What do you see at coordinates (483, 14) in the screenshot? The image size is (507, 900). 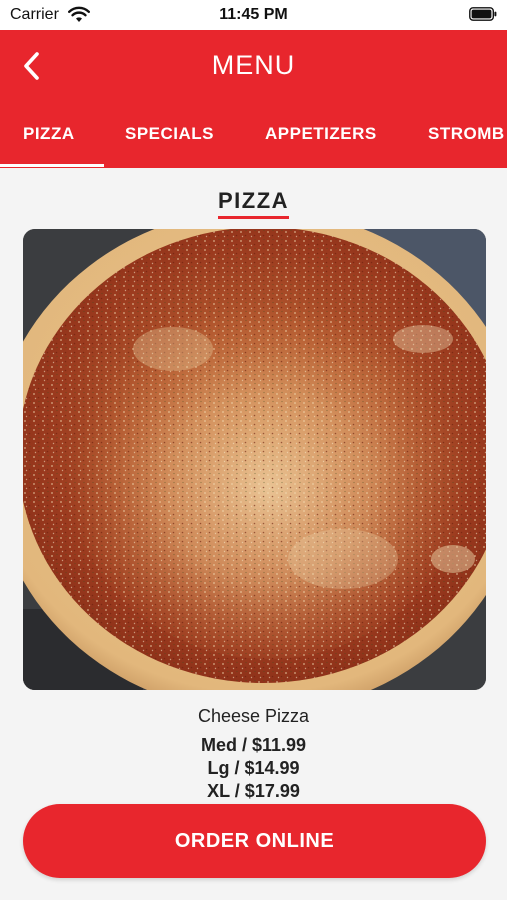 I see `battery-icon` at bounding box center [483, 14].